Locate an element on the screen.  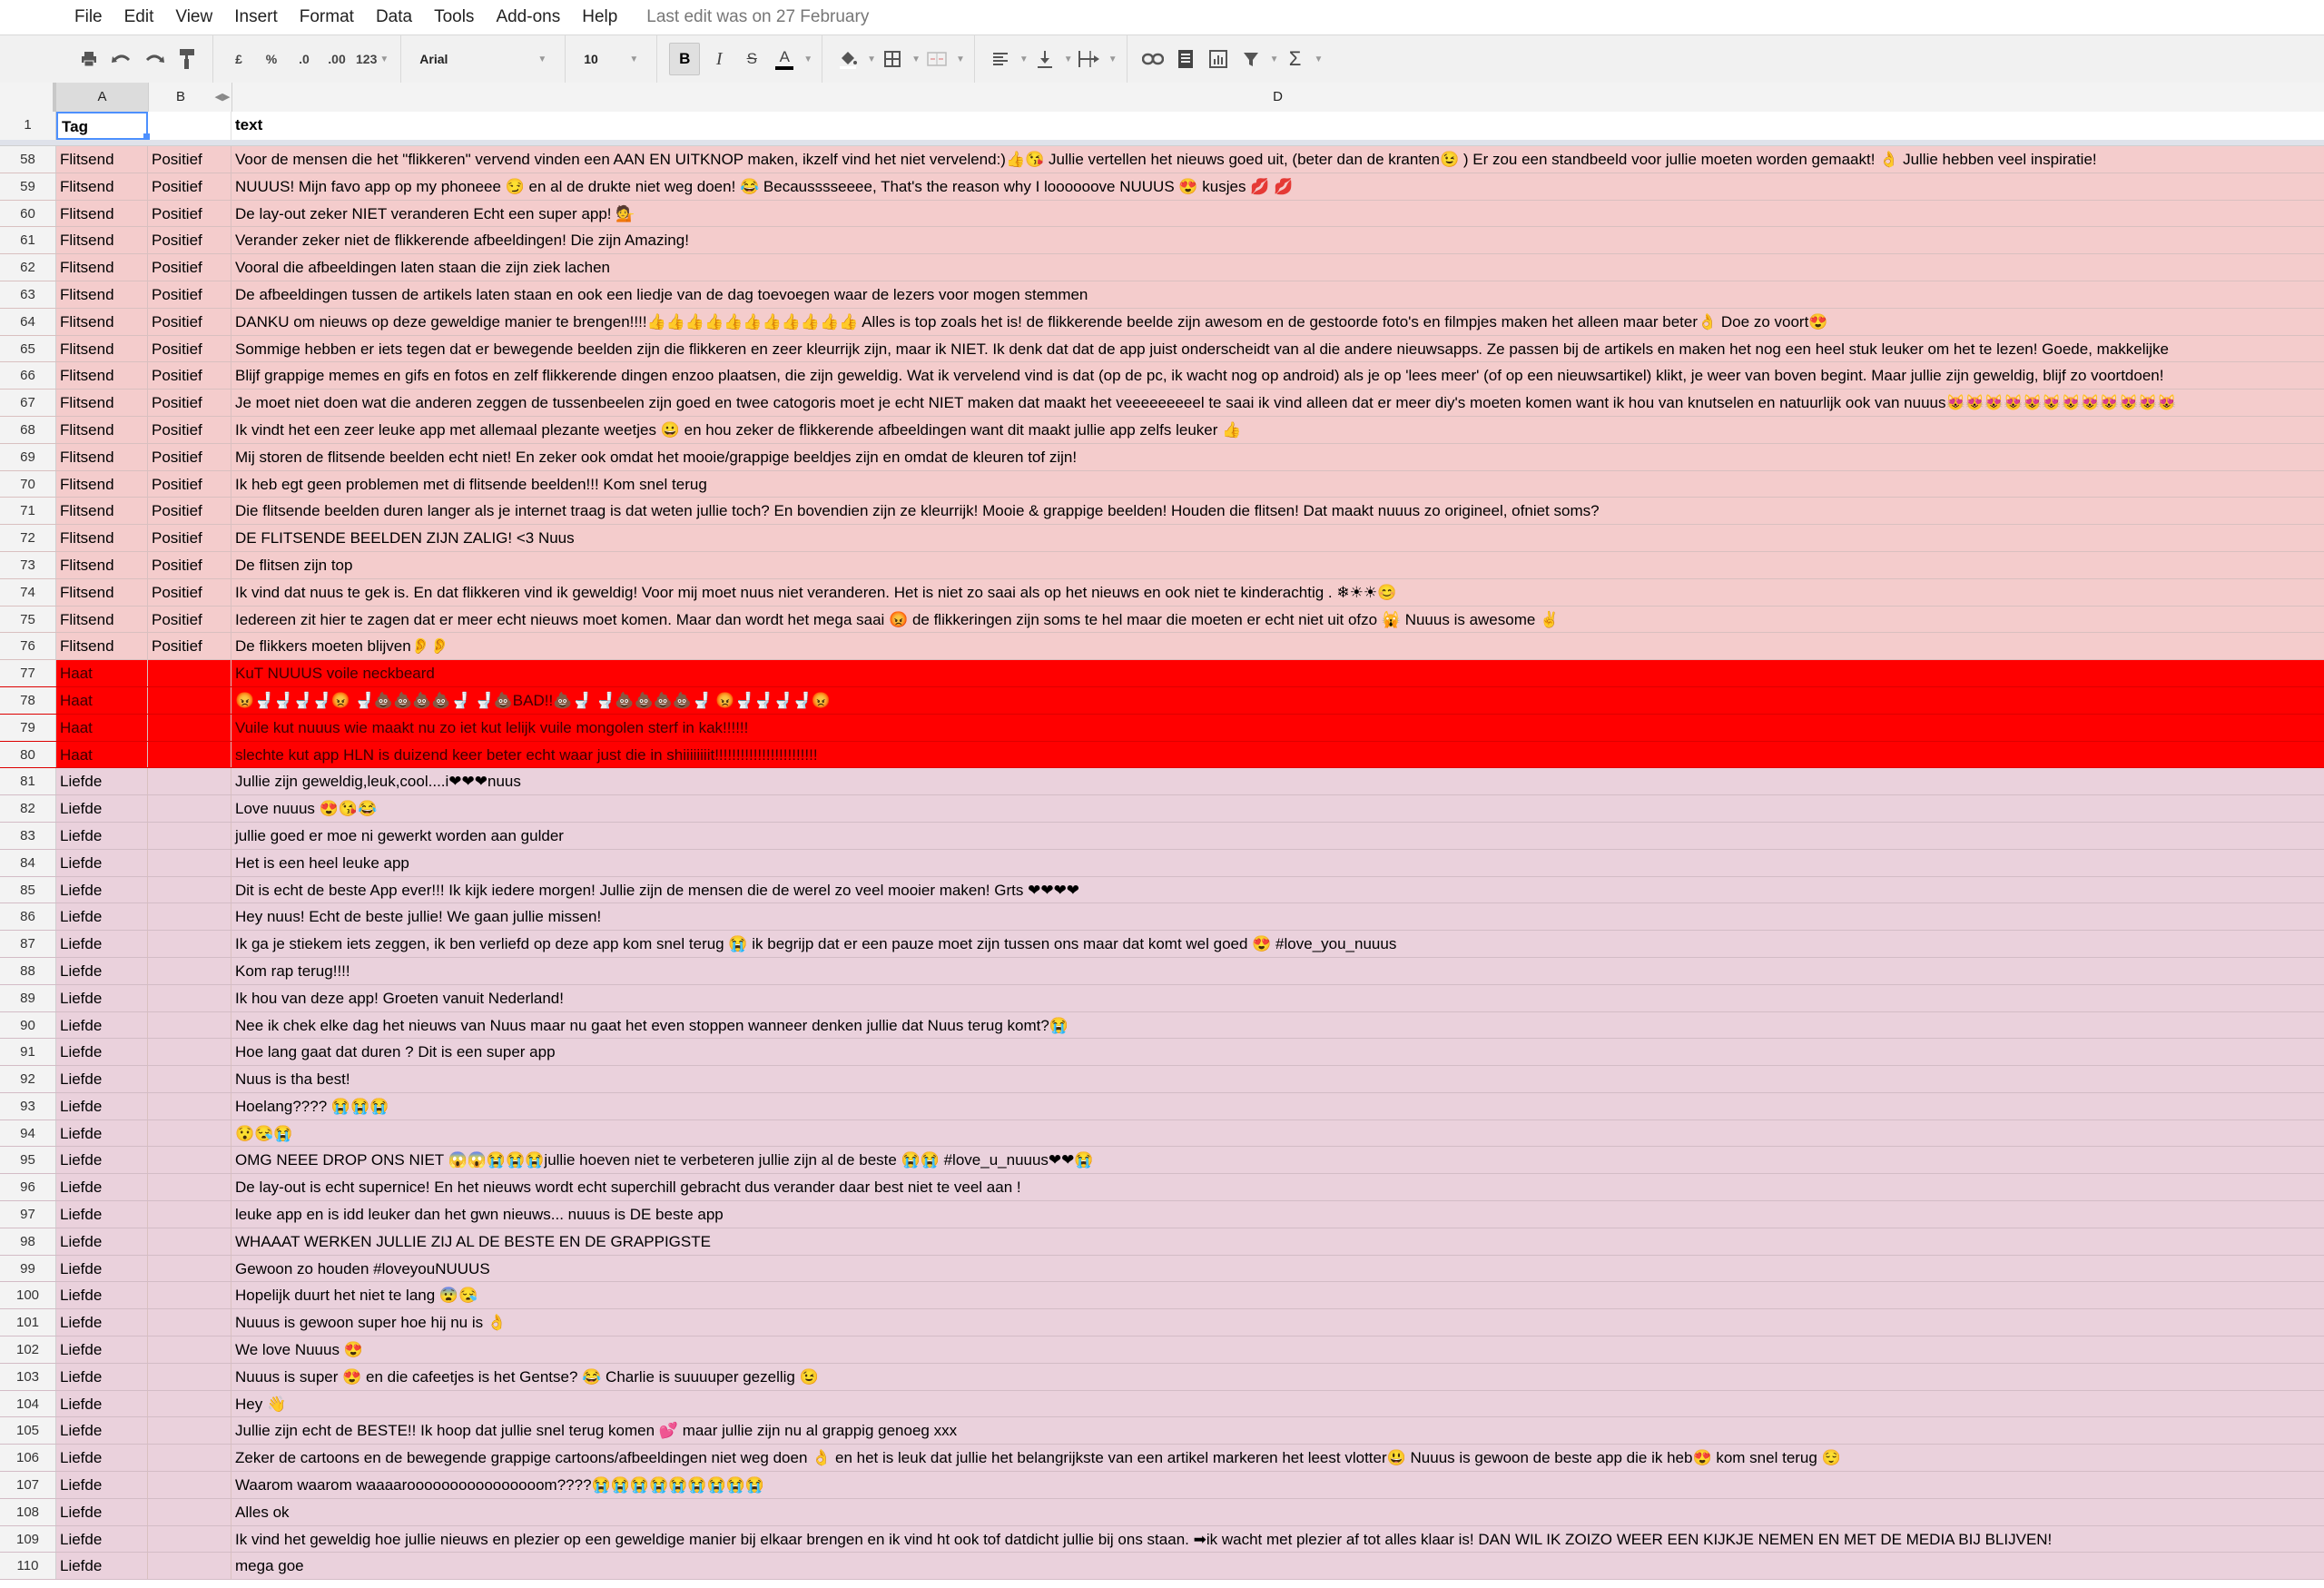
row-number: 86 is located at coordinates (28, 917).